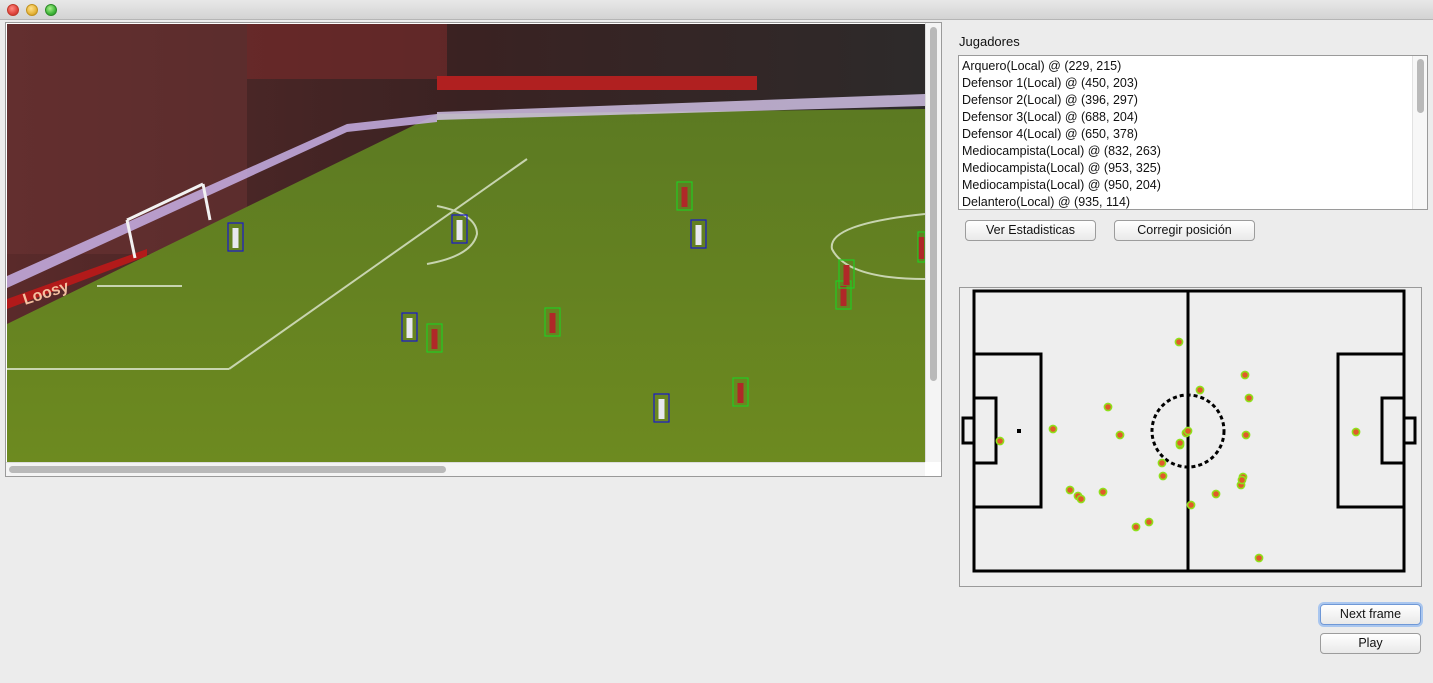  I want to click on players-panel-title: Jugadores, so click(989, 41).